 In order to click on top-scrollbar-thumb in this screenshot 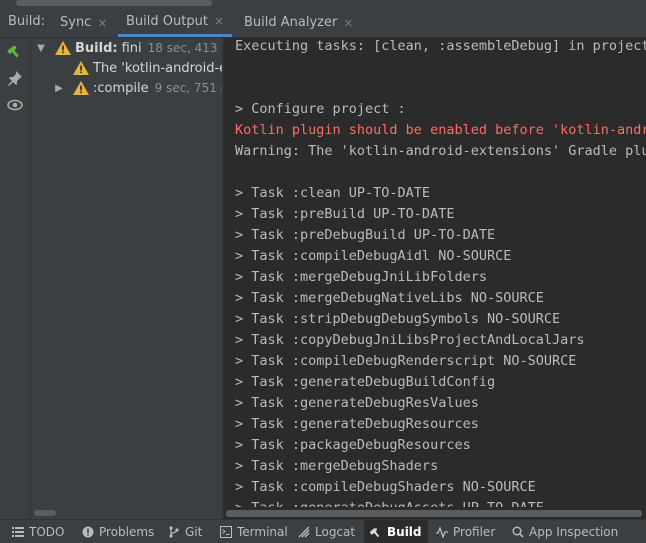, I will do `click(114, 3)`.